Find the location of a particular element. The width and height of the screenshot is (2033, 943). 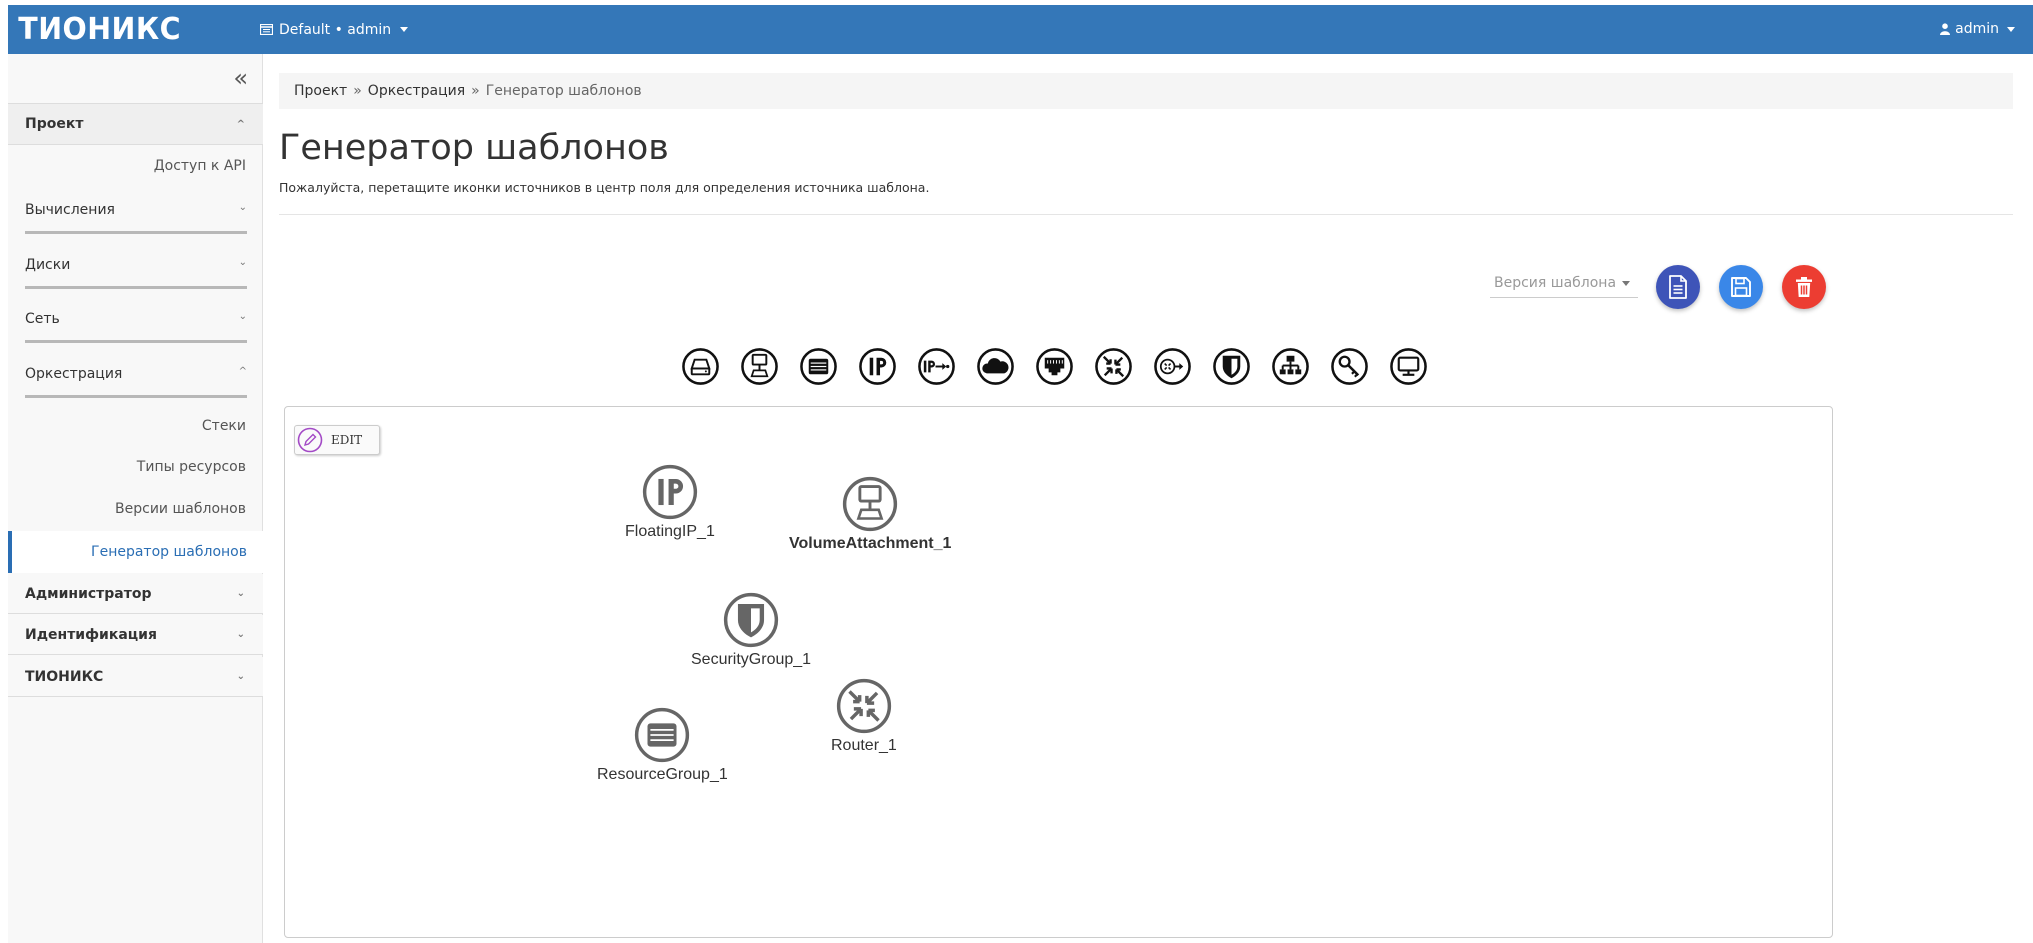

sidebar-item-template-versions: Версии шаблонов is located at coordinates (180, 509).